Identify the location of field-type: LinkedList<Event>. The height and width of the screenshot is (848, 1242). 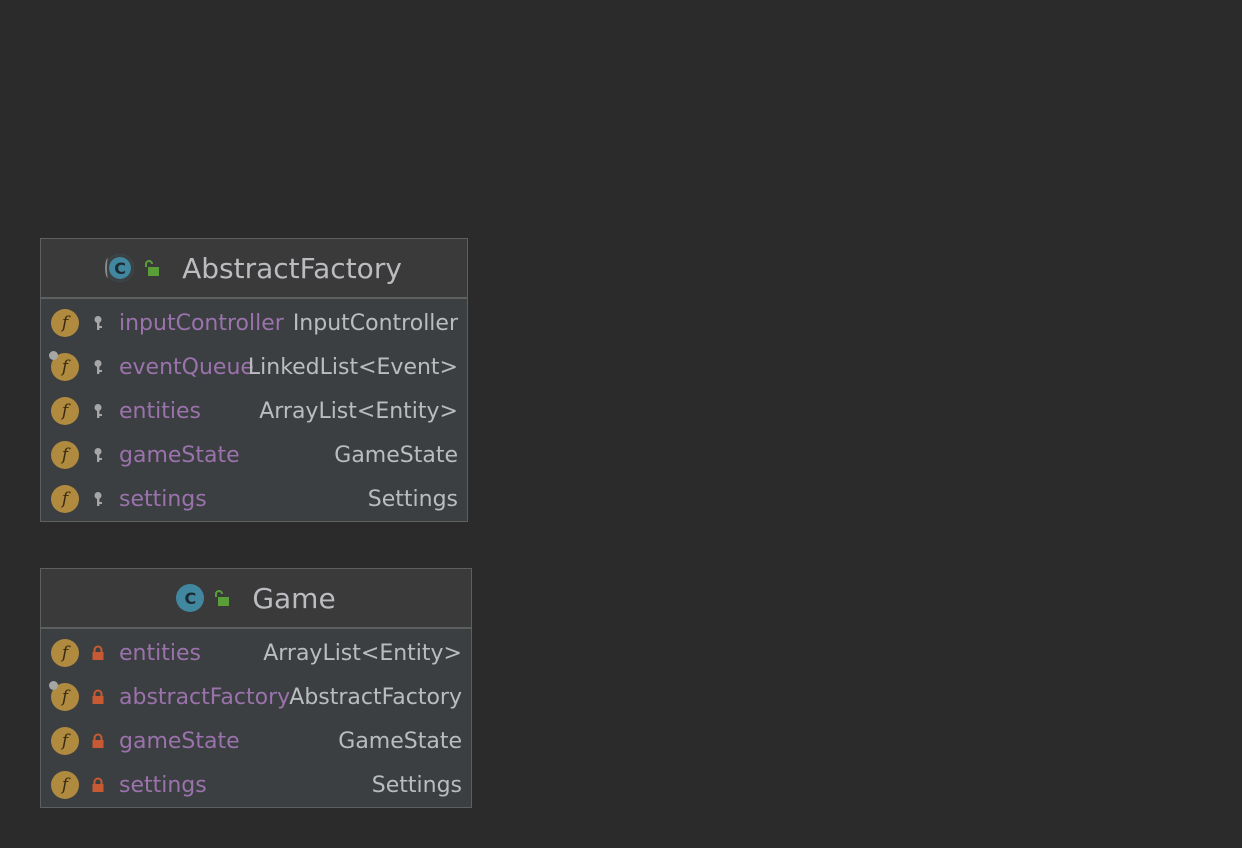
(352, 367).